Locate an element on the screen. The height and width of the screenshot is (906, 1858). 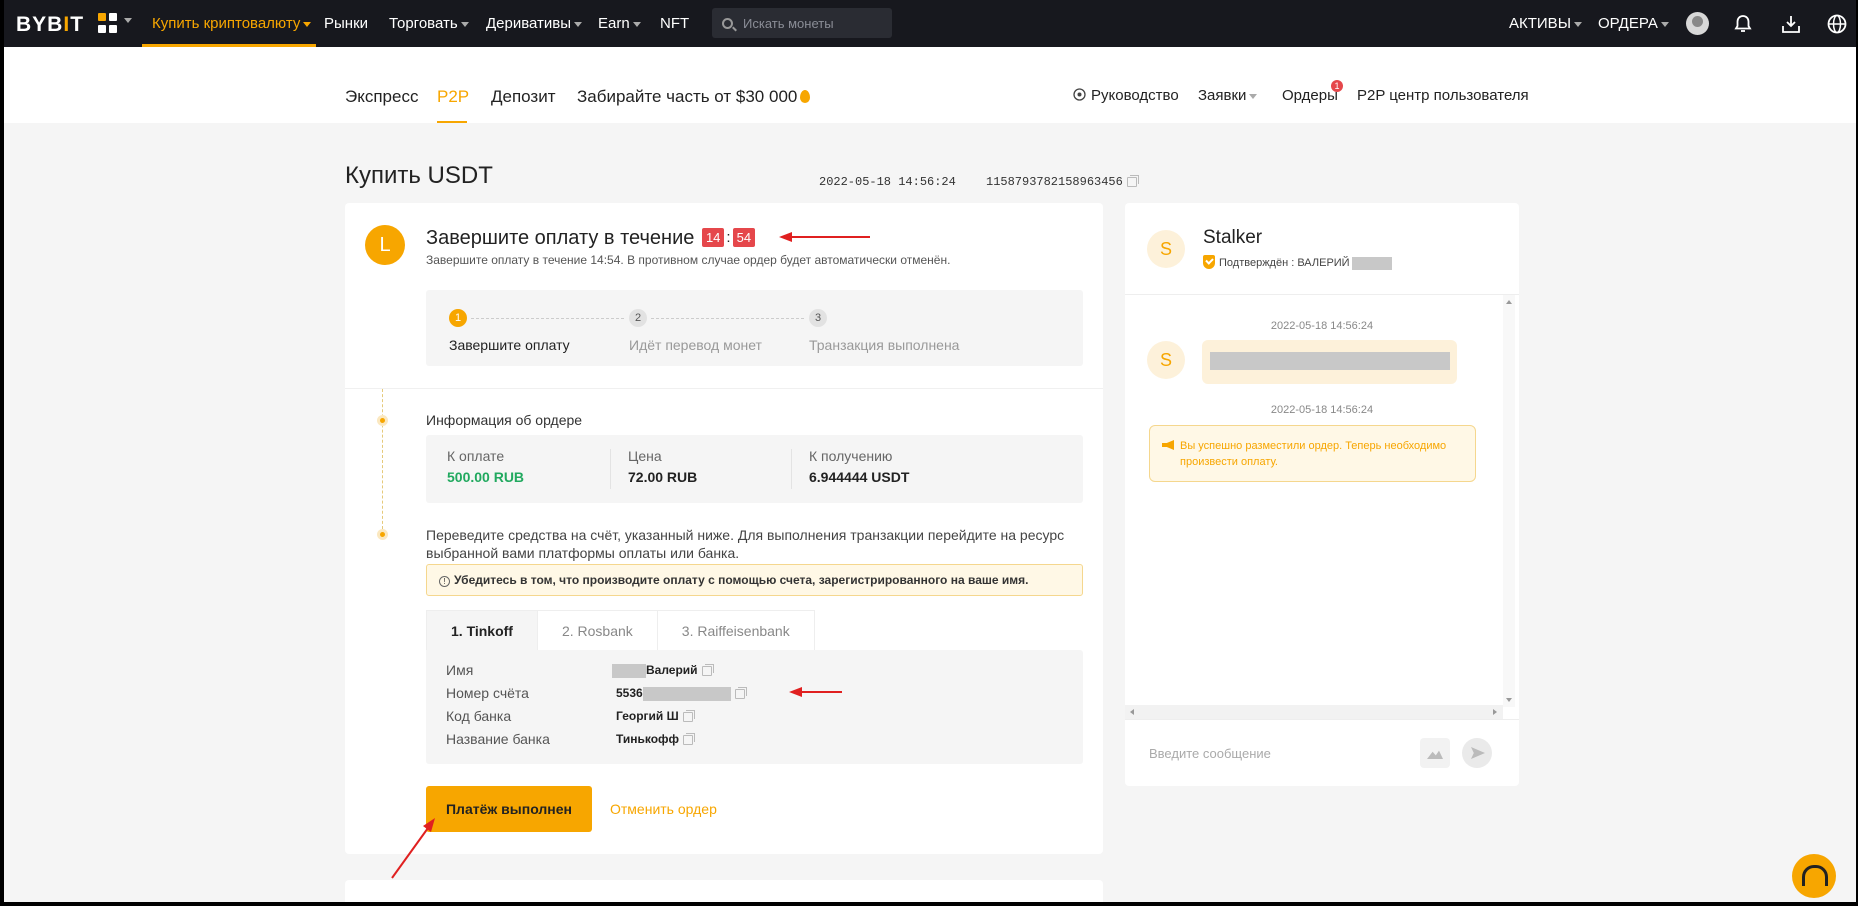
timer-seconds: 54 is located at coordinates (744, 237).